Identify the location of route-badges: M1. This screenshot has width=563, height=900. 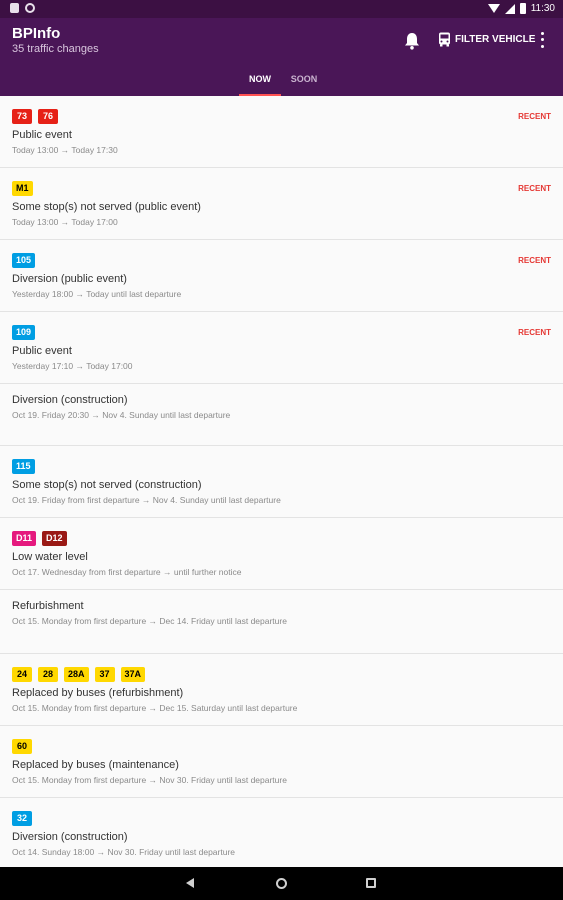
(22, 188).